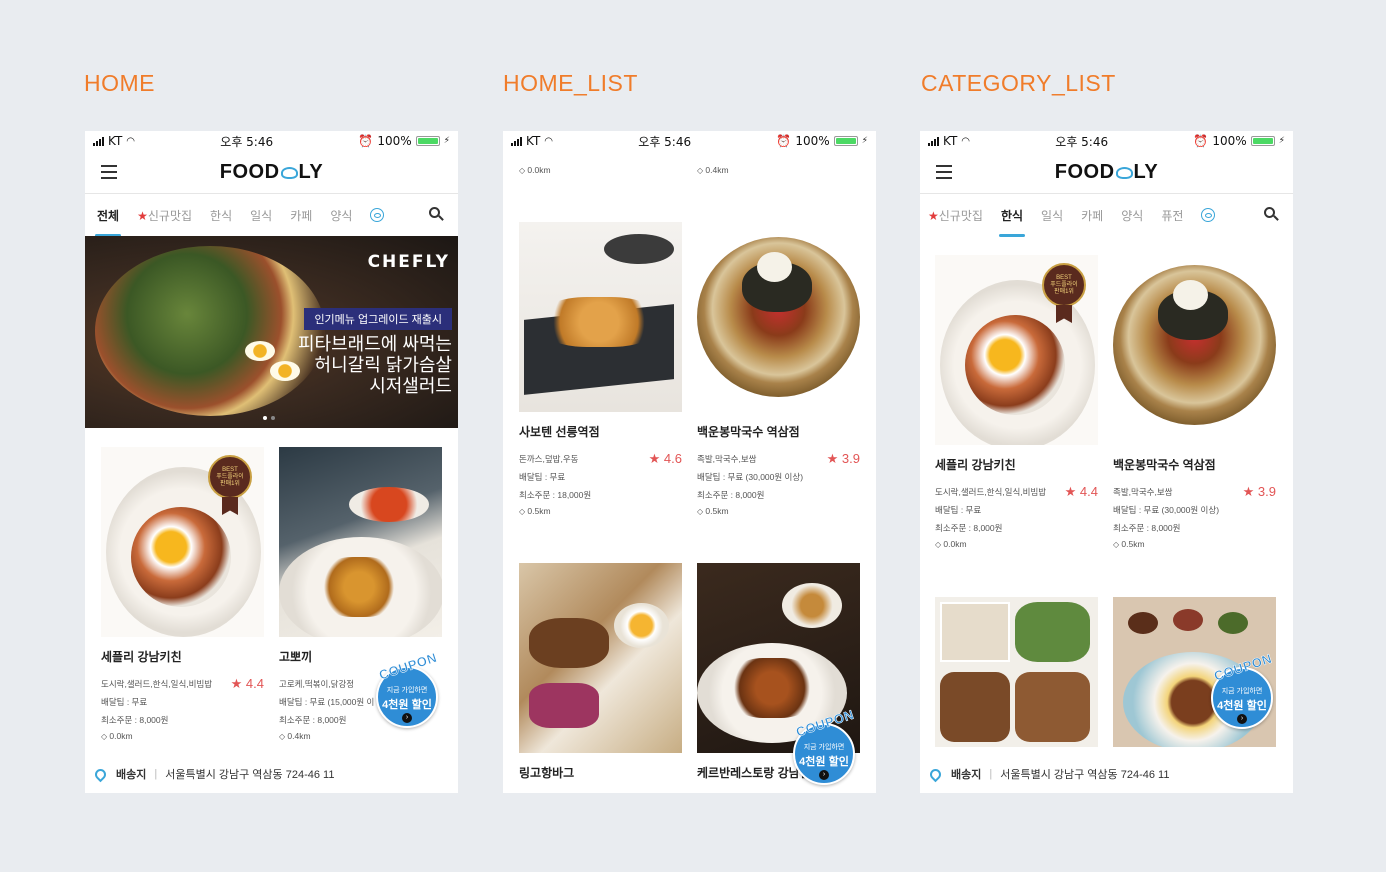 The width and height of the screenshot is (1386, 872). What do you see at coordinates (1172, 215) in the screenshot?
I see `tab-fusion: 퓨전` at bounding box center [1172, 215].